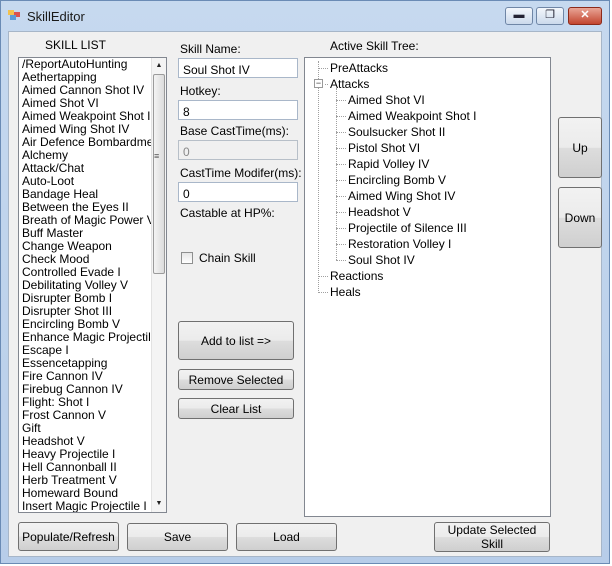 The image size is (612, 566). What do you see at coordinates (92, 207) in the screenshot?
I see `skill-list-item: Between the Eyes II` at bounding box center [92, 207].